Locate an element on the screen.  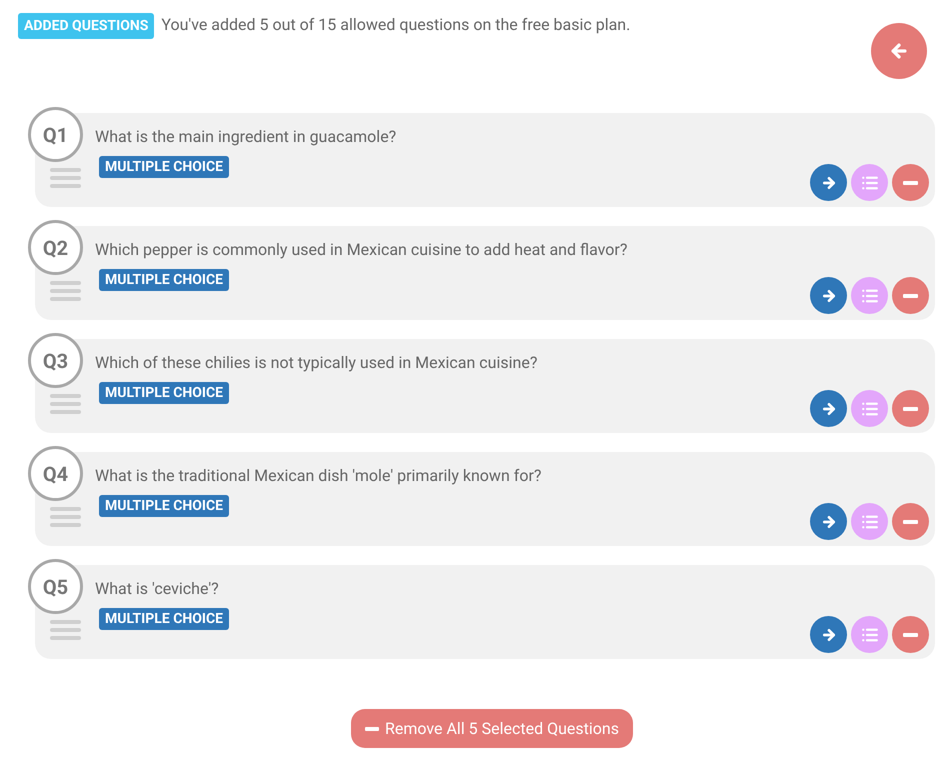
question-number: Q3 is located at coordinates (55, 360).